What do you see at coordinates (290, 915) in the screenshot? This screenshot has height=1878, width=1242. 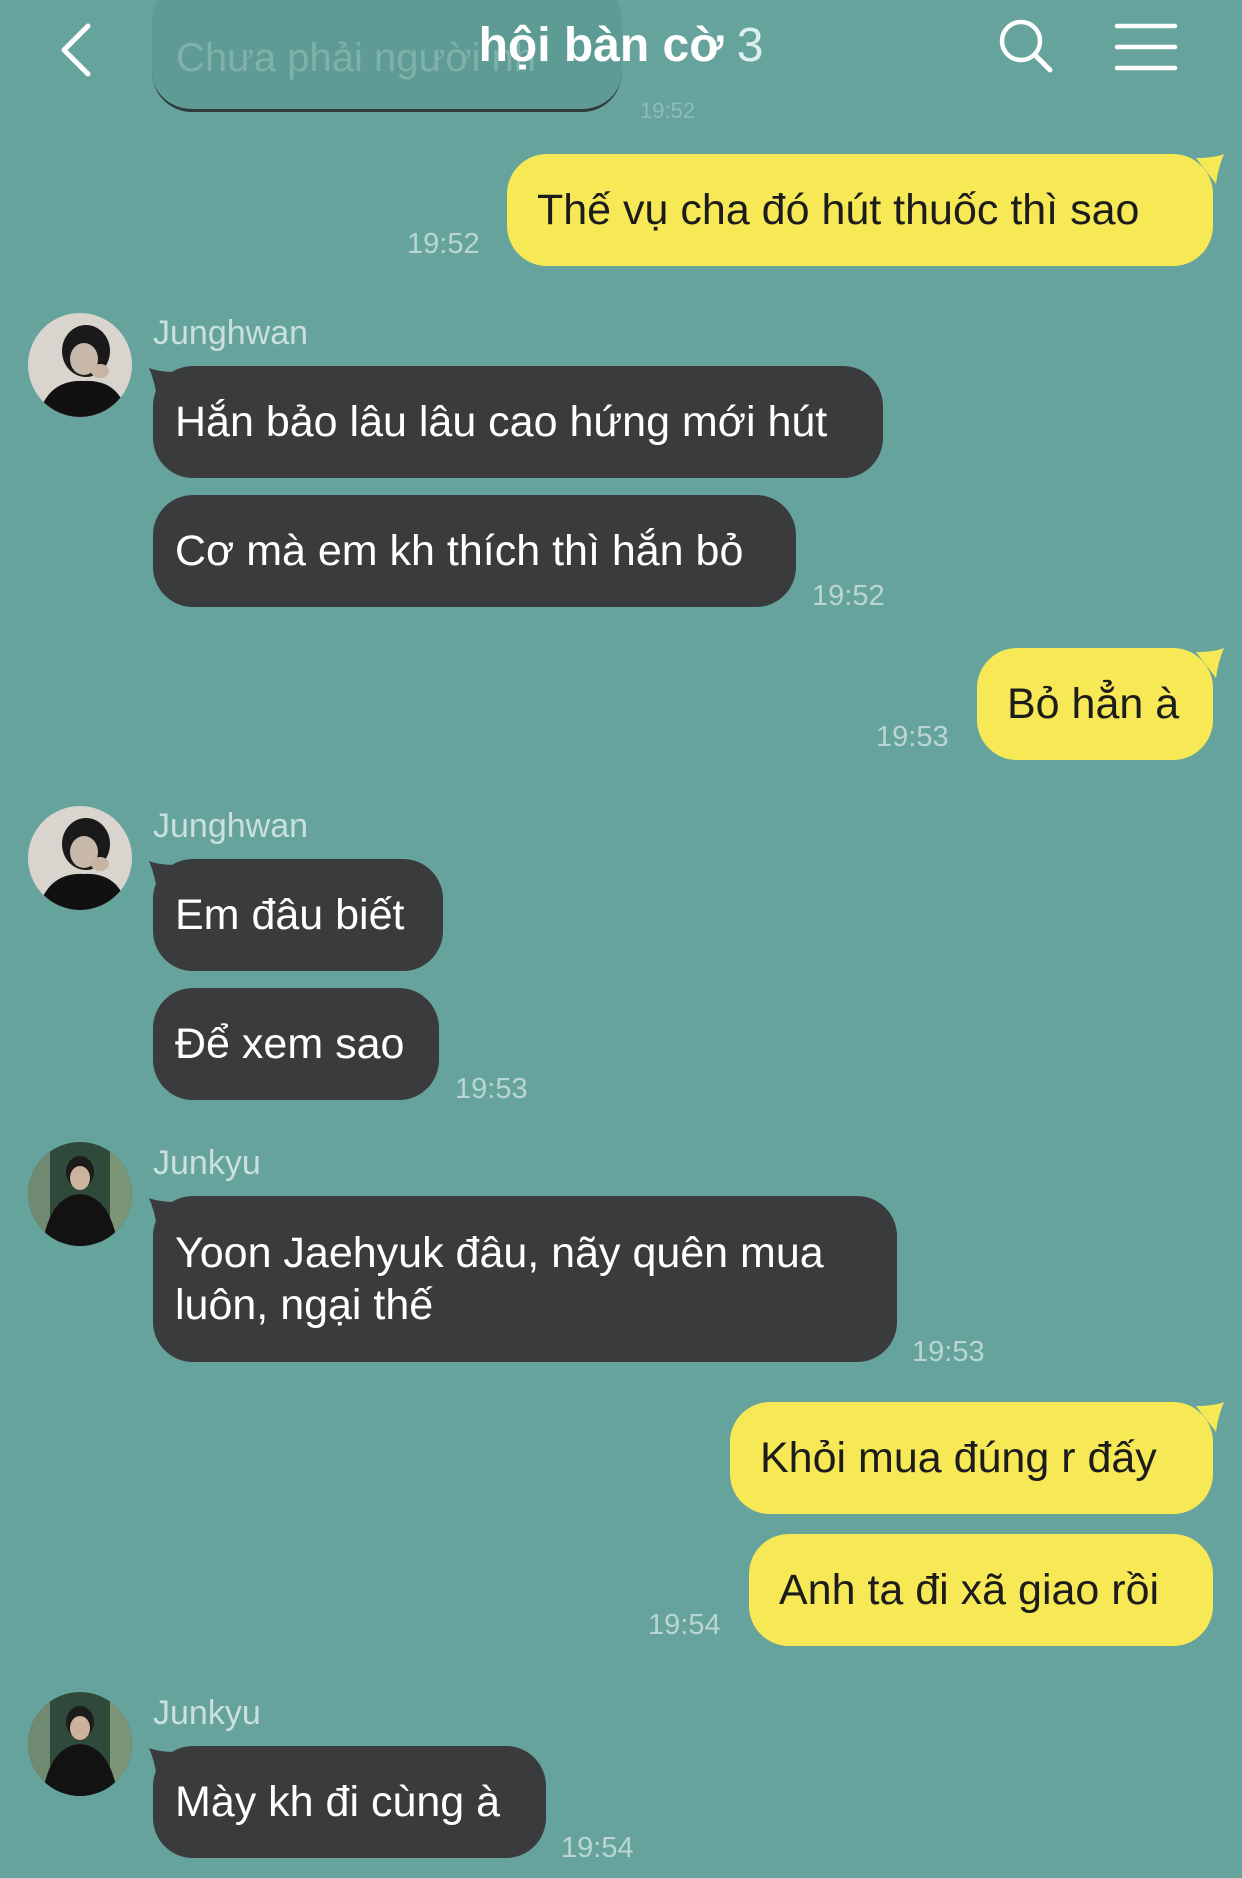 I see `message-text: Em đâu biết` at bounding box center [290, 915].